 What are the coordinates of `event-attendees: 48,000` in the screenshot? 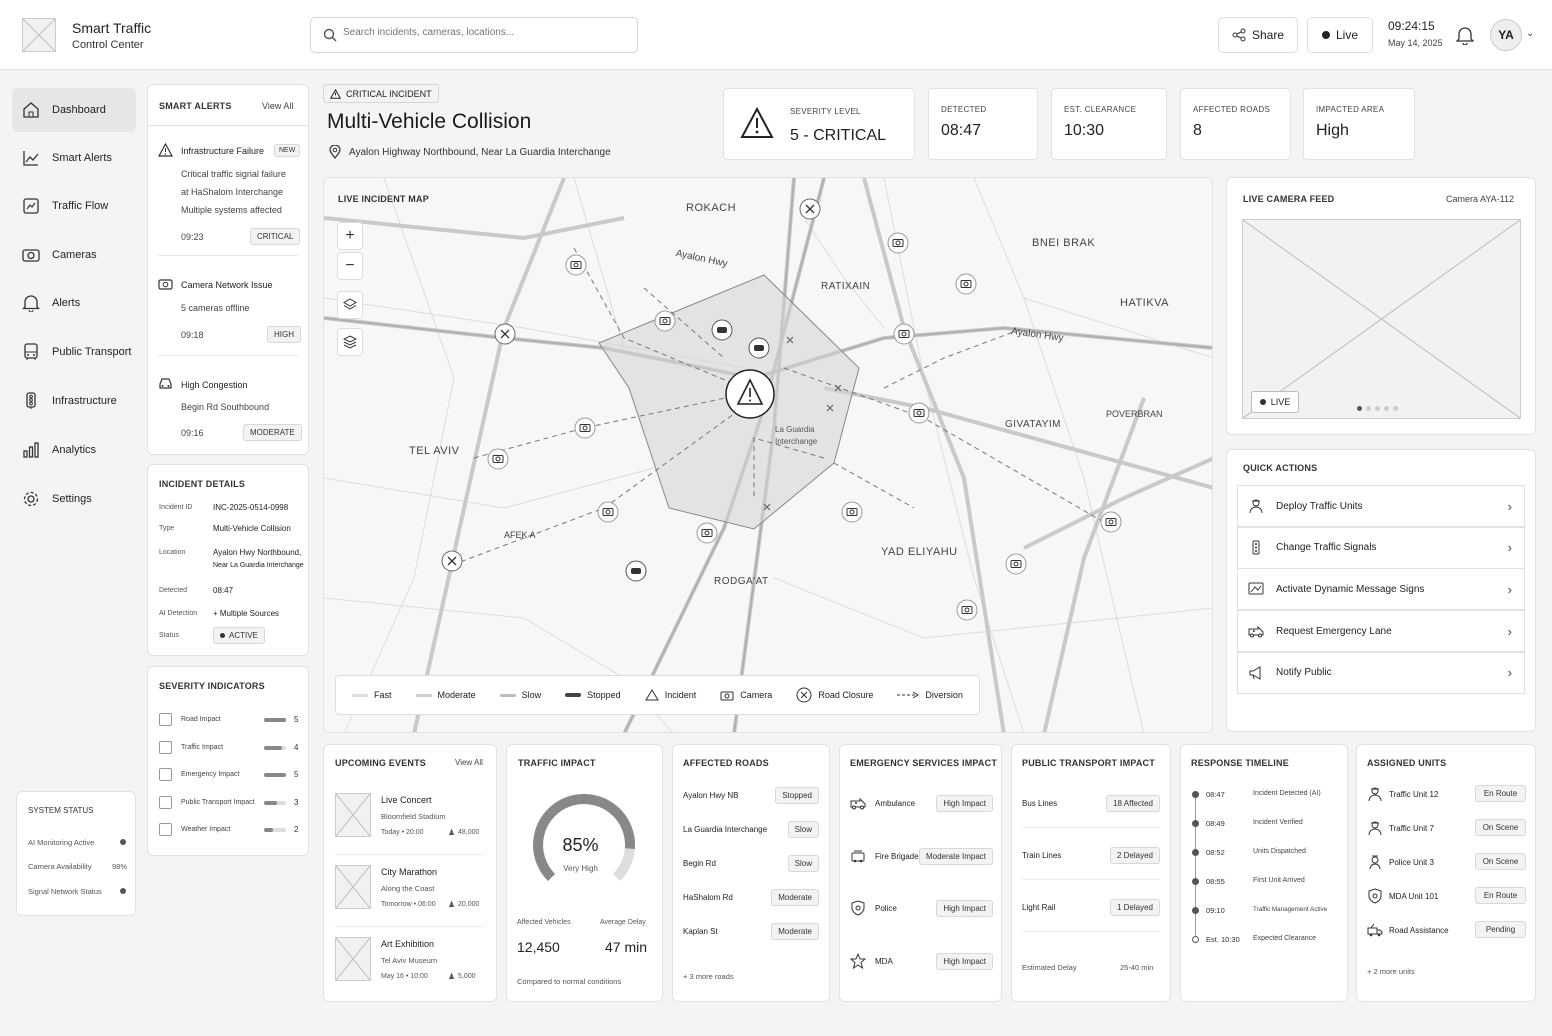 It's located at (469, 832).